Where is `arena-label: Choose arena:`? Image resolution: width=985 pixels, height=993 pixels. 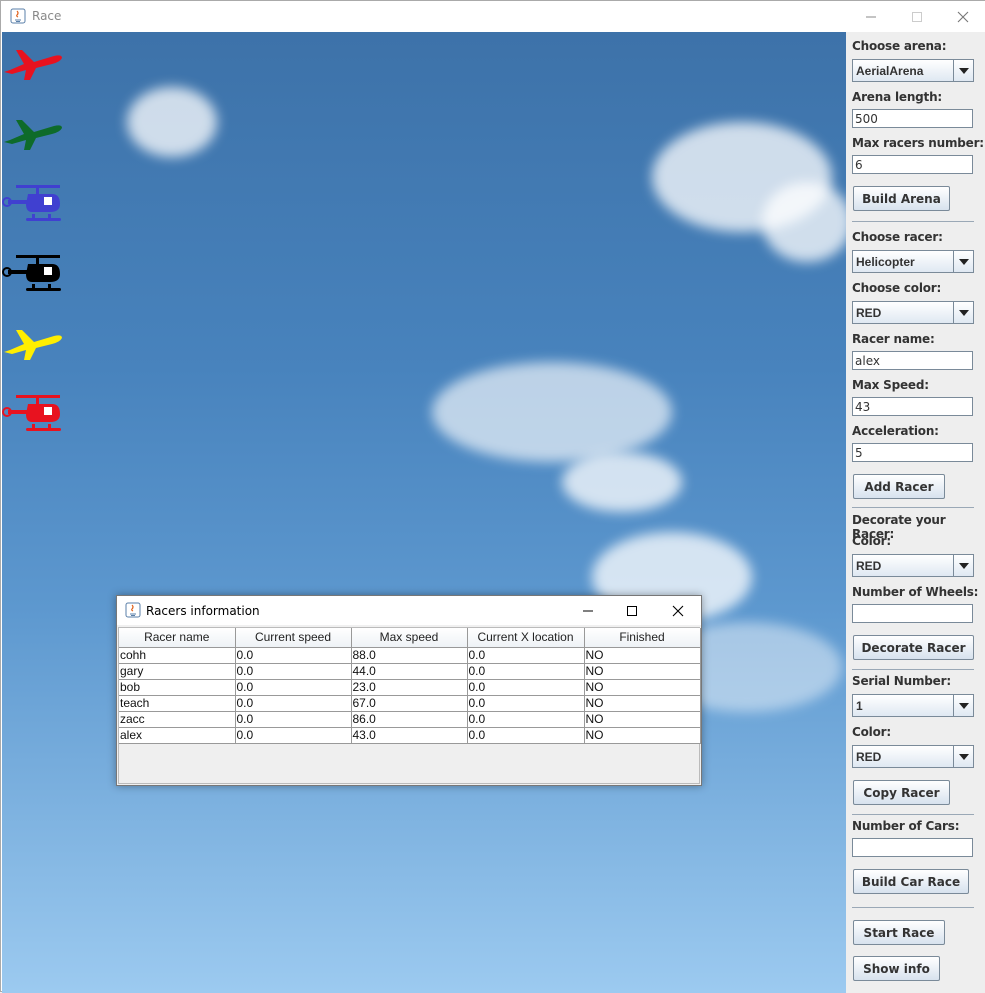 arena-label: Choose arena: is located at coordinates (899, 46).